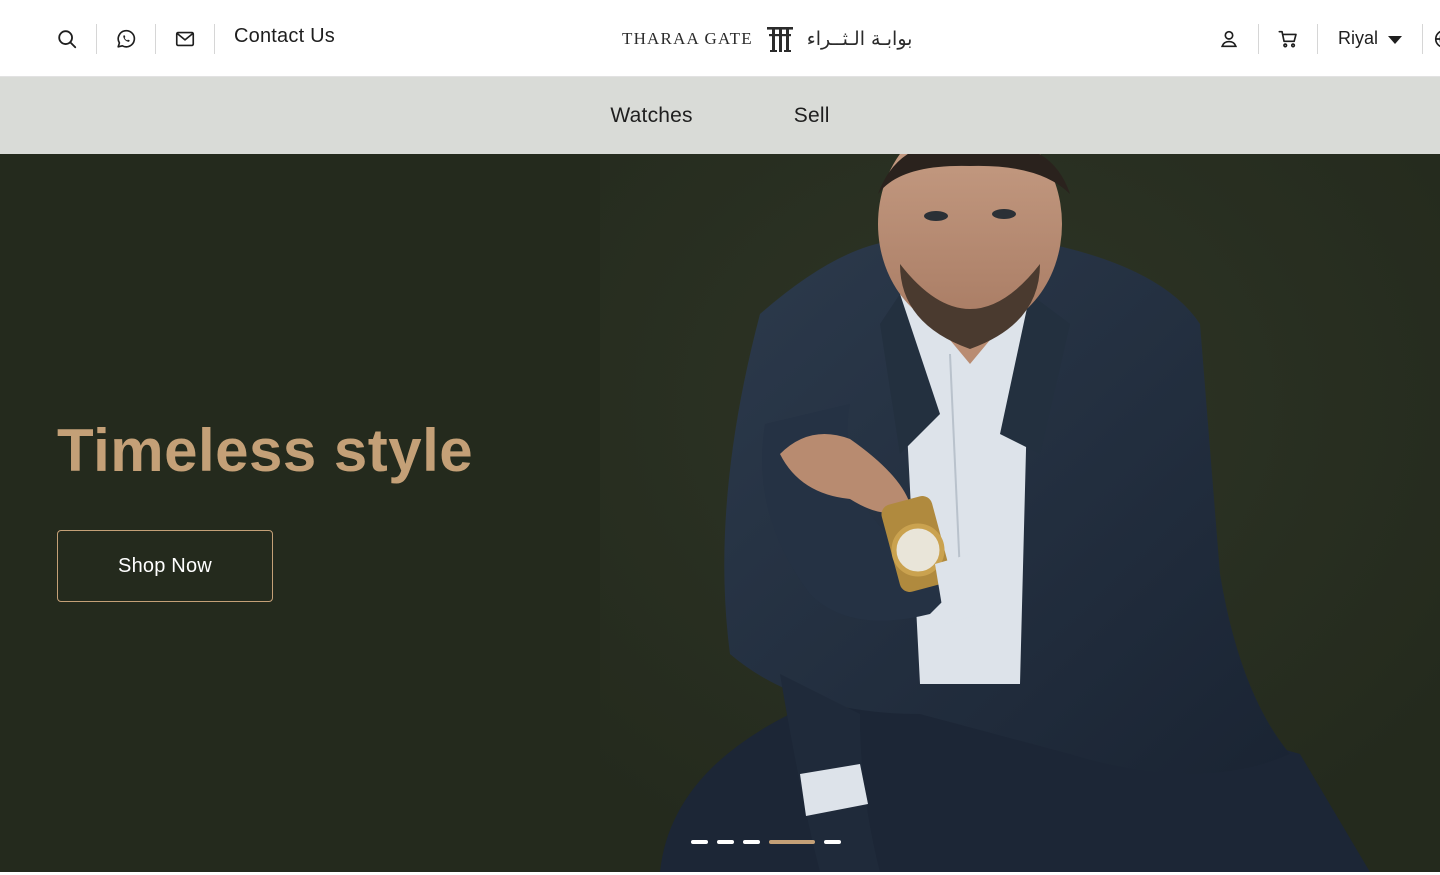  I want to click on user-icon, so click(1229, 39).